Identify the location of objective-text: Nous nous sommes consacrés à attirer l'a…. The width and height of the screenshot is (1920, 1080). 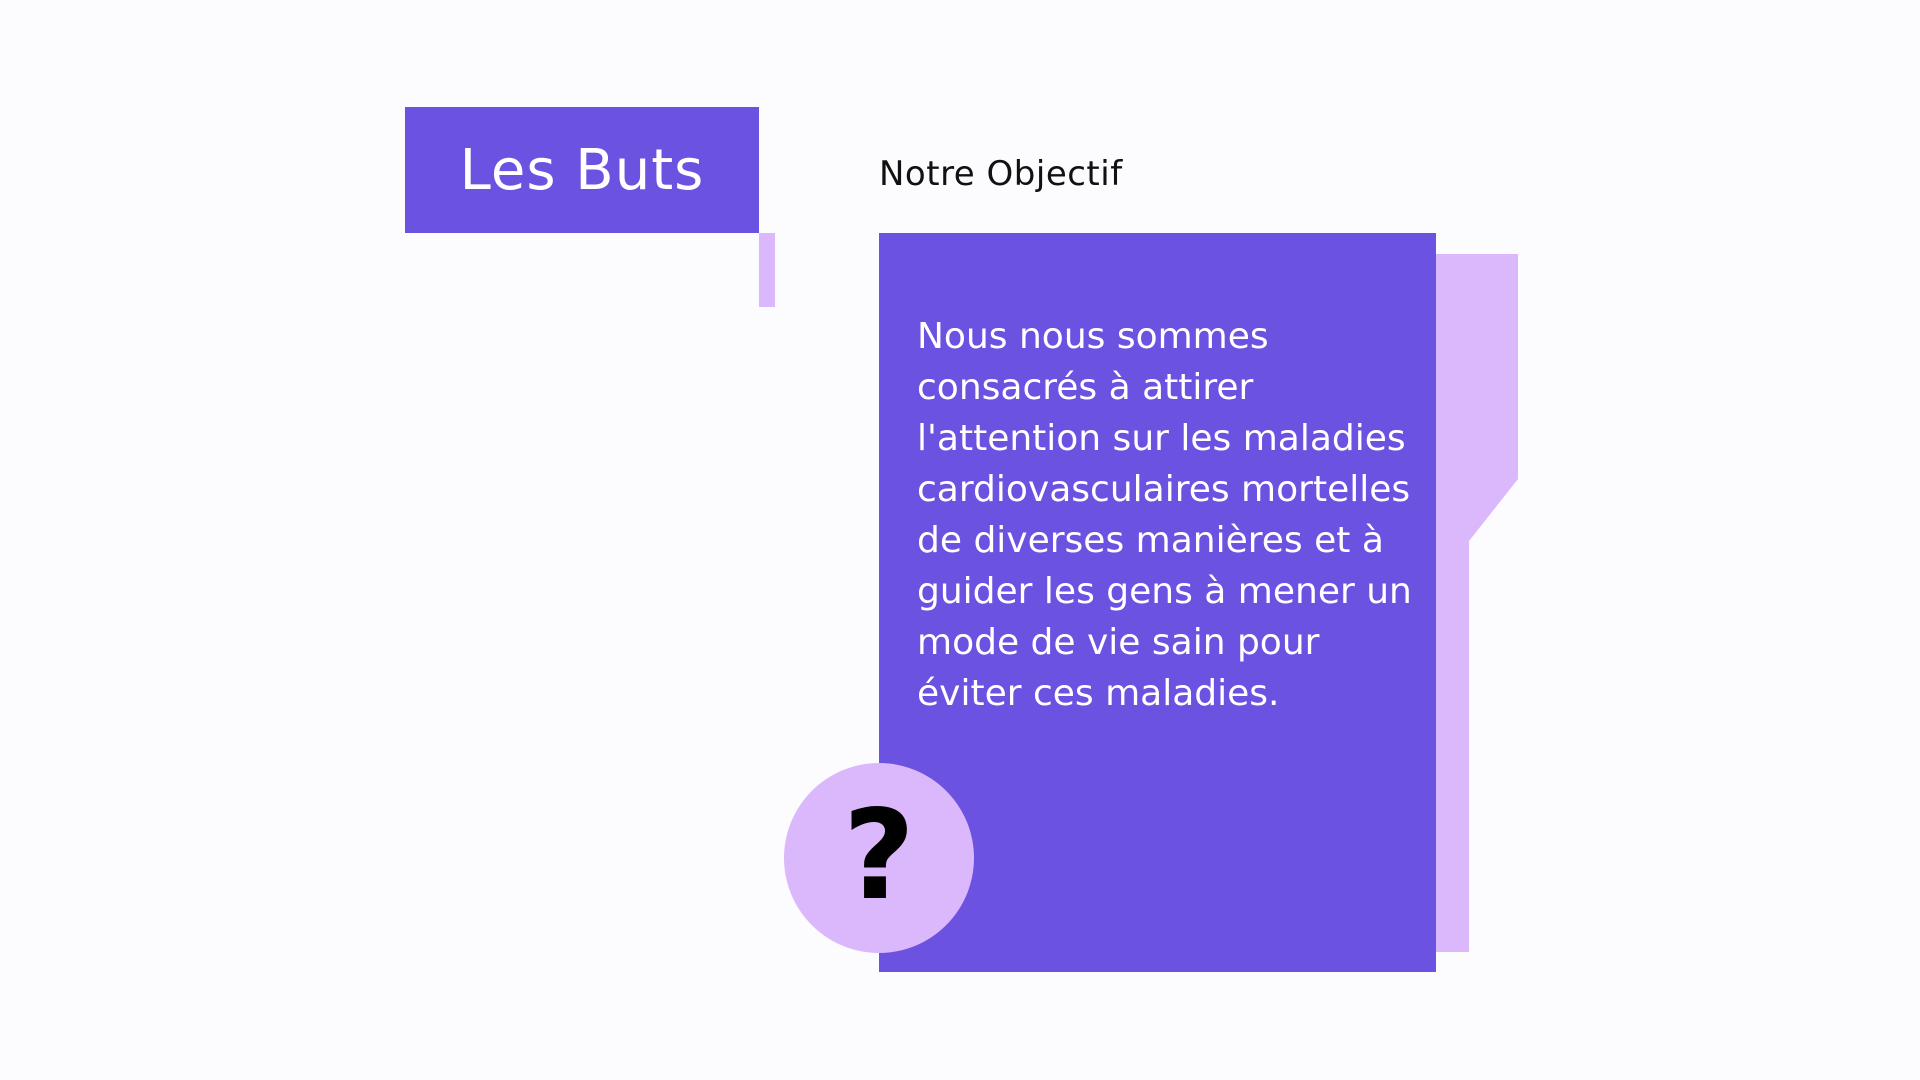
(1164, 515).